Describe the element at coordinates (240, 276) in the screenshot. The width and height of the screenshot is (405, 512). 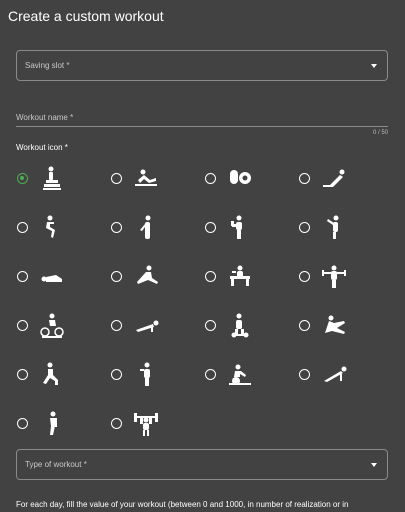
I see `bench-press-icon` at that location.